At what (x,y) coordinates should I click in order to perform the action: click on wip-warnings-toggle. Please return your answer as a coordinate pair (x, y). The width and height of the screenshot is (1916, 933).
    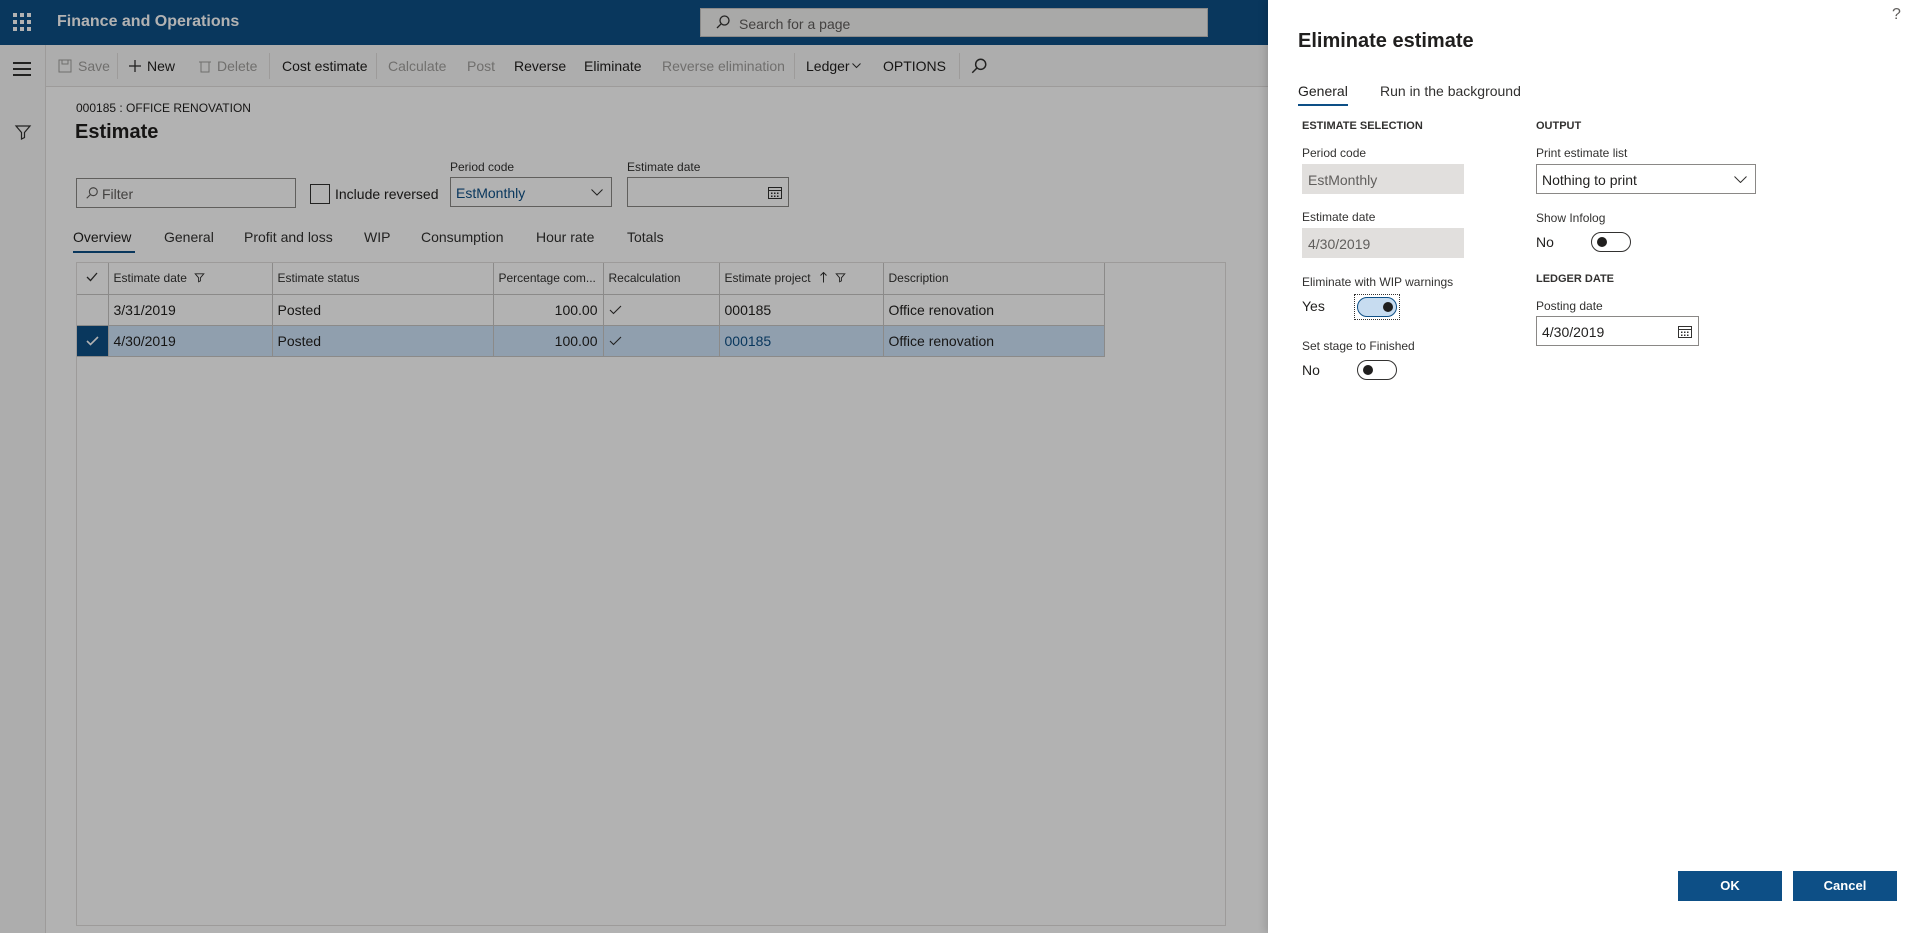
    Looking at the image, I should click on (1377, 307).